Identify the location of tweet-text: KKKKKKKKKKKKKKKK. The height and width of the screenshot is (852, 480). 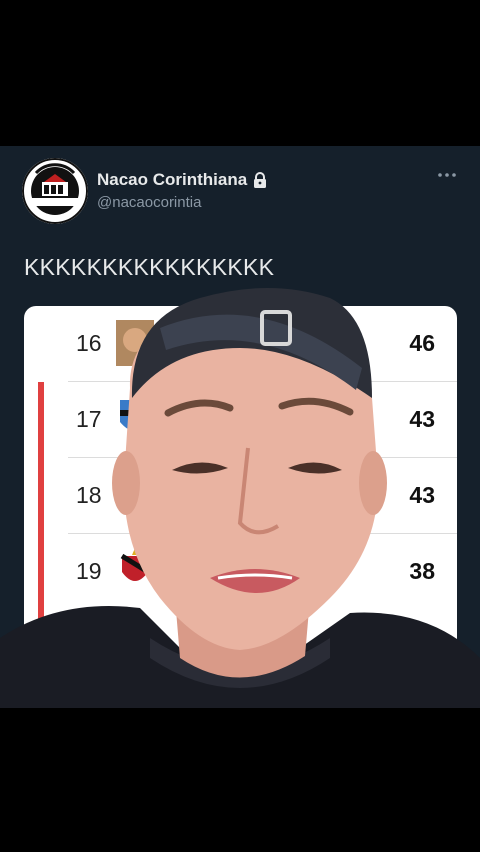
(149, 267).